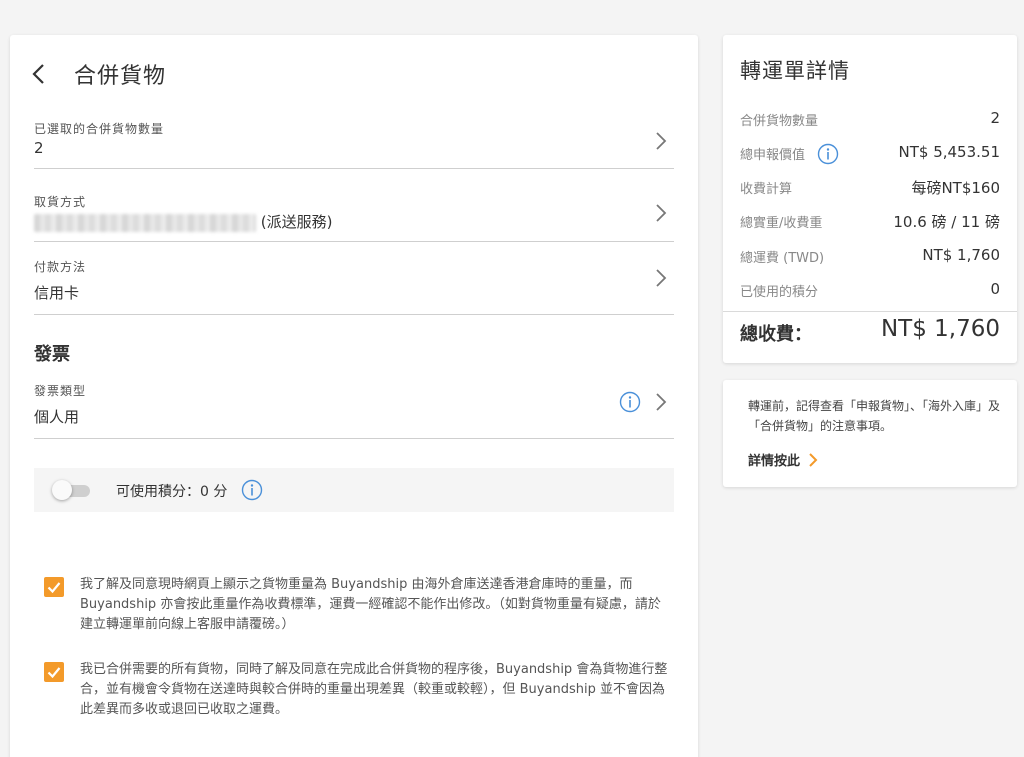 The width and height of the screenshot is (1024, 757). What do you see at coordinates (955, 188) in the screenshot?
I see `summary-value-rate: 每磅NT$160` at bounding box center [955, 188].